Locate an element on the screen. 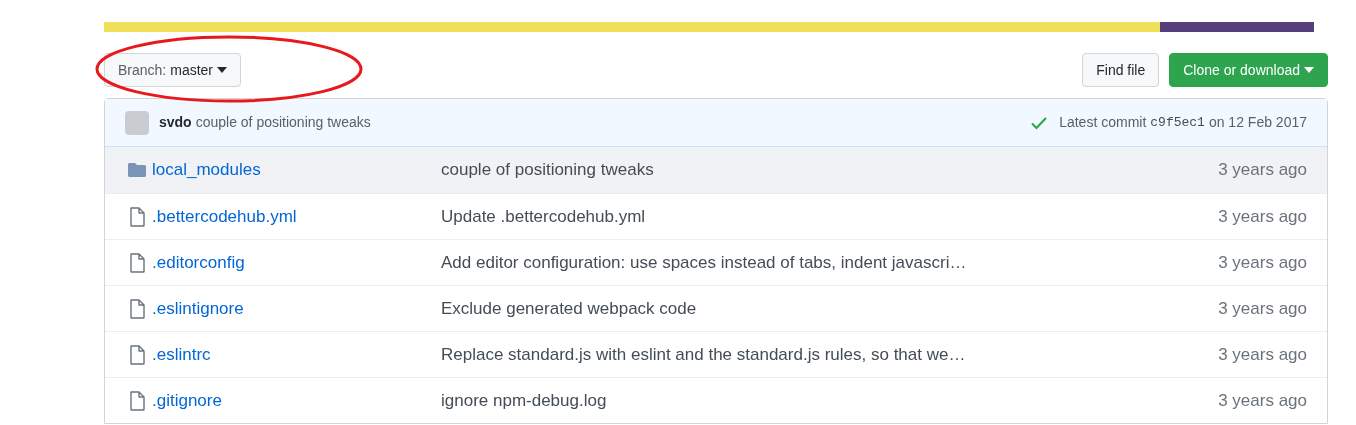 Image resolution: width=1356 pixels, height=425 pixels. folder-icon is located at coordinates (137, 170).